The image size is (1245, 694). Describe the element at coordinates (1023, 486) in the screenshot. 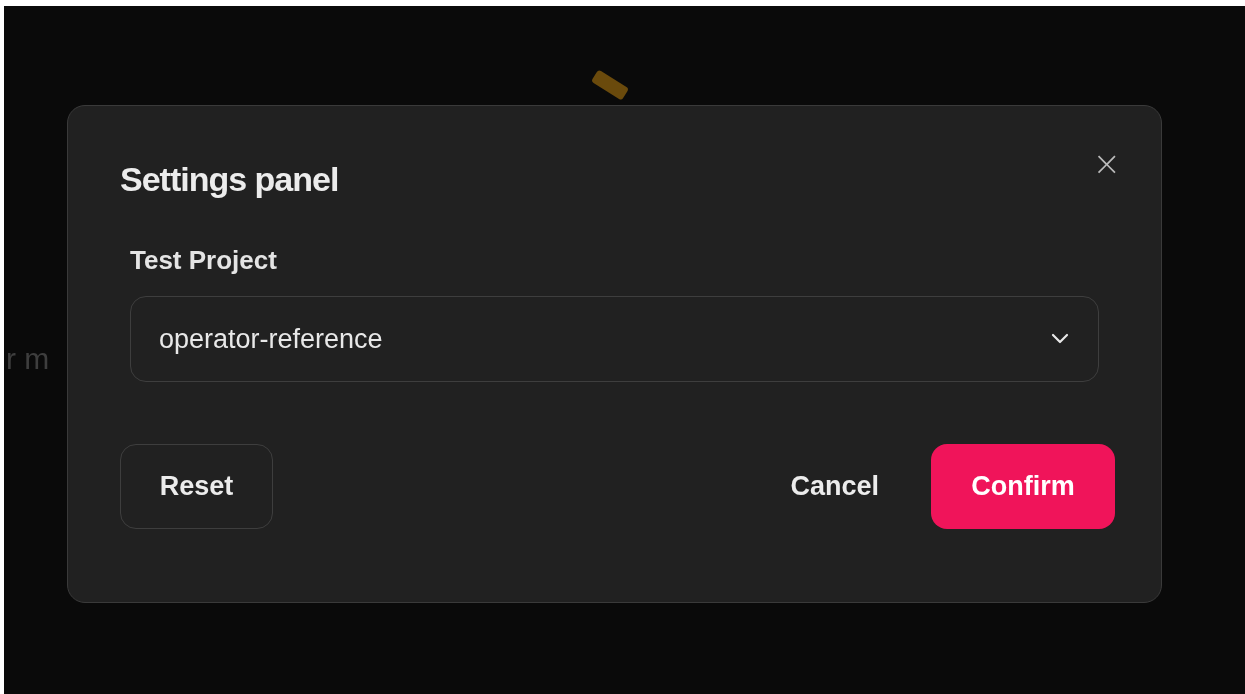

I see `confirm-button: Confirm` at that location.